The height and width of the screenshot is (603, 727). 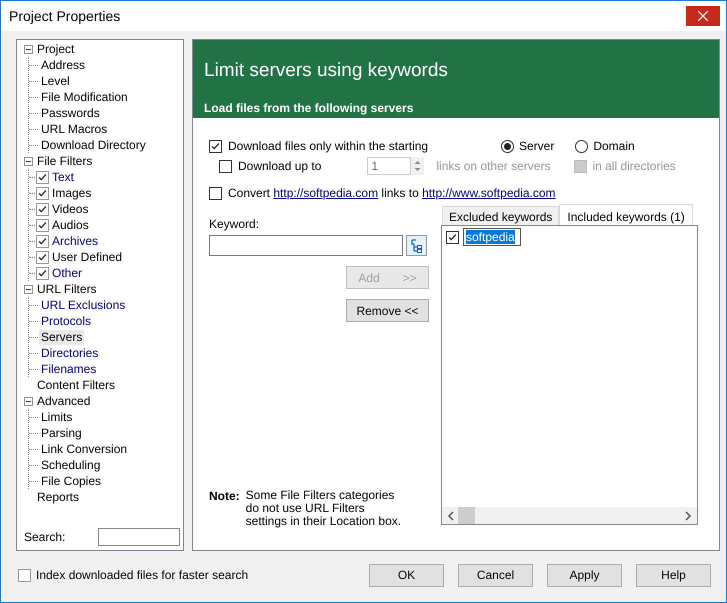 I want to click on tree-item: Filenames, so click(x=68, y=369).